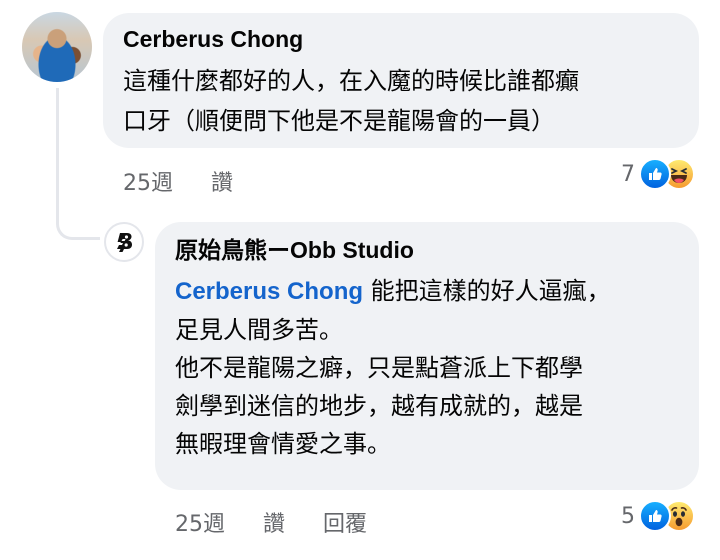 The height and width of the screenshot is (560, 720). I want to click on reply-reactions: 5, so click(658, 516).